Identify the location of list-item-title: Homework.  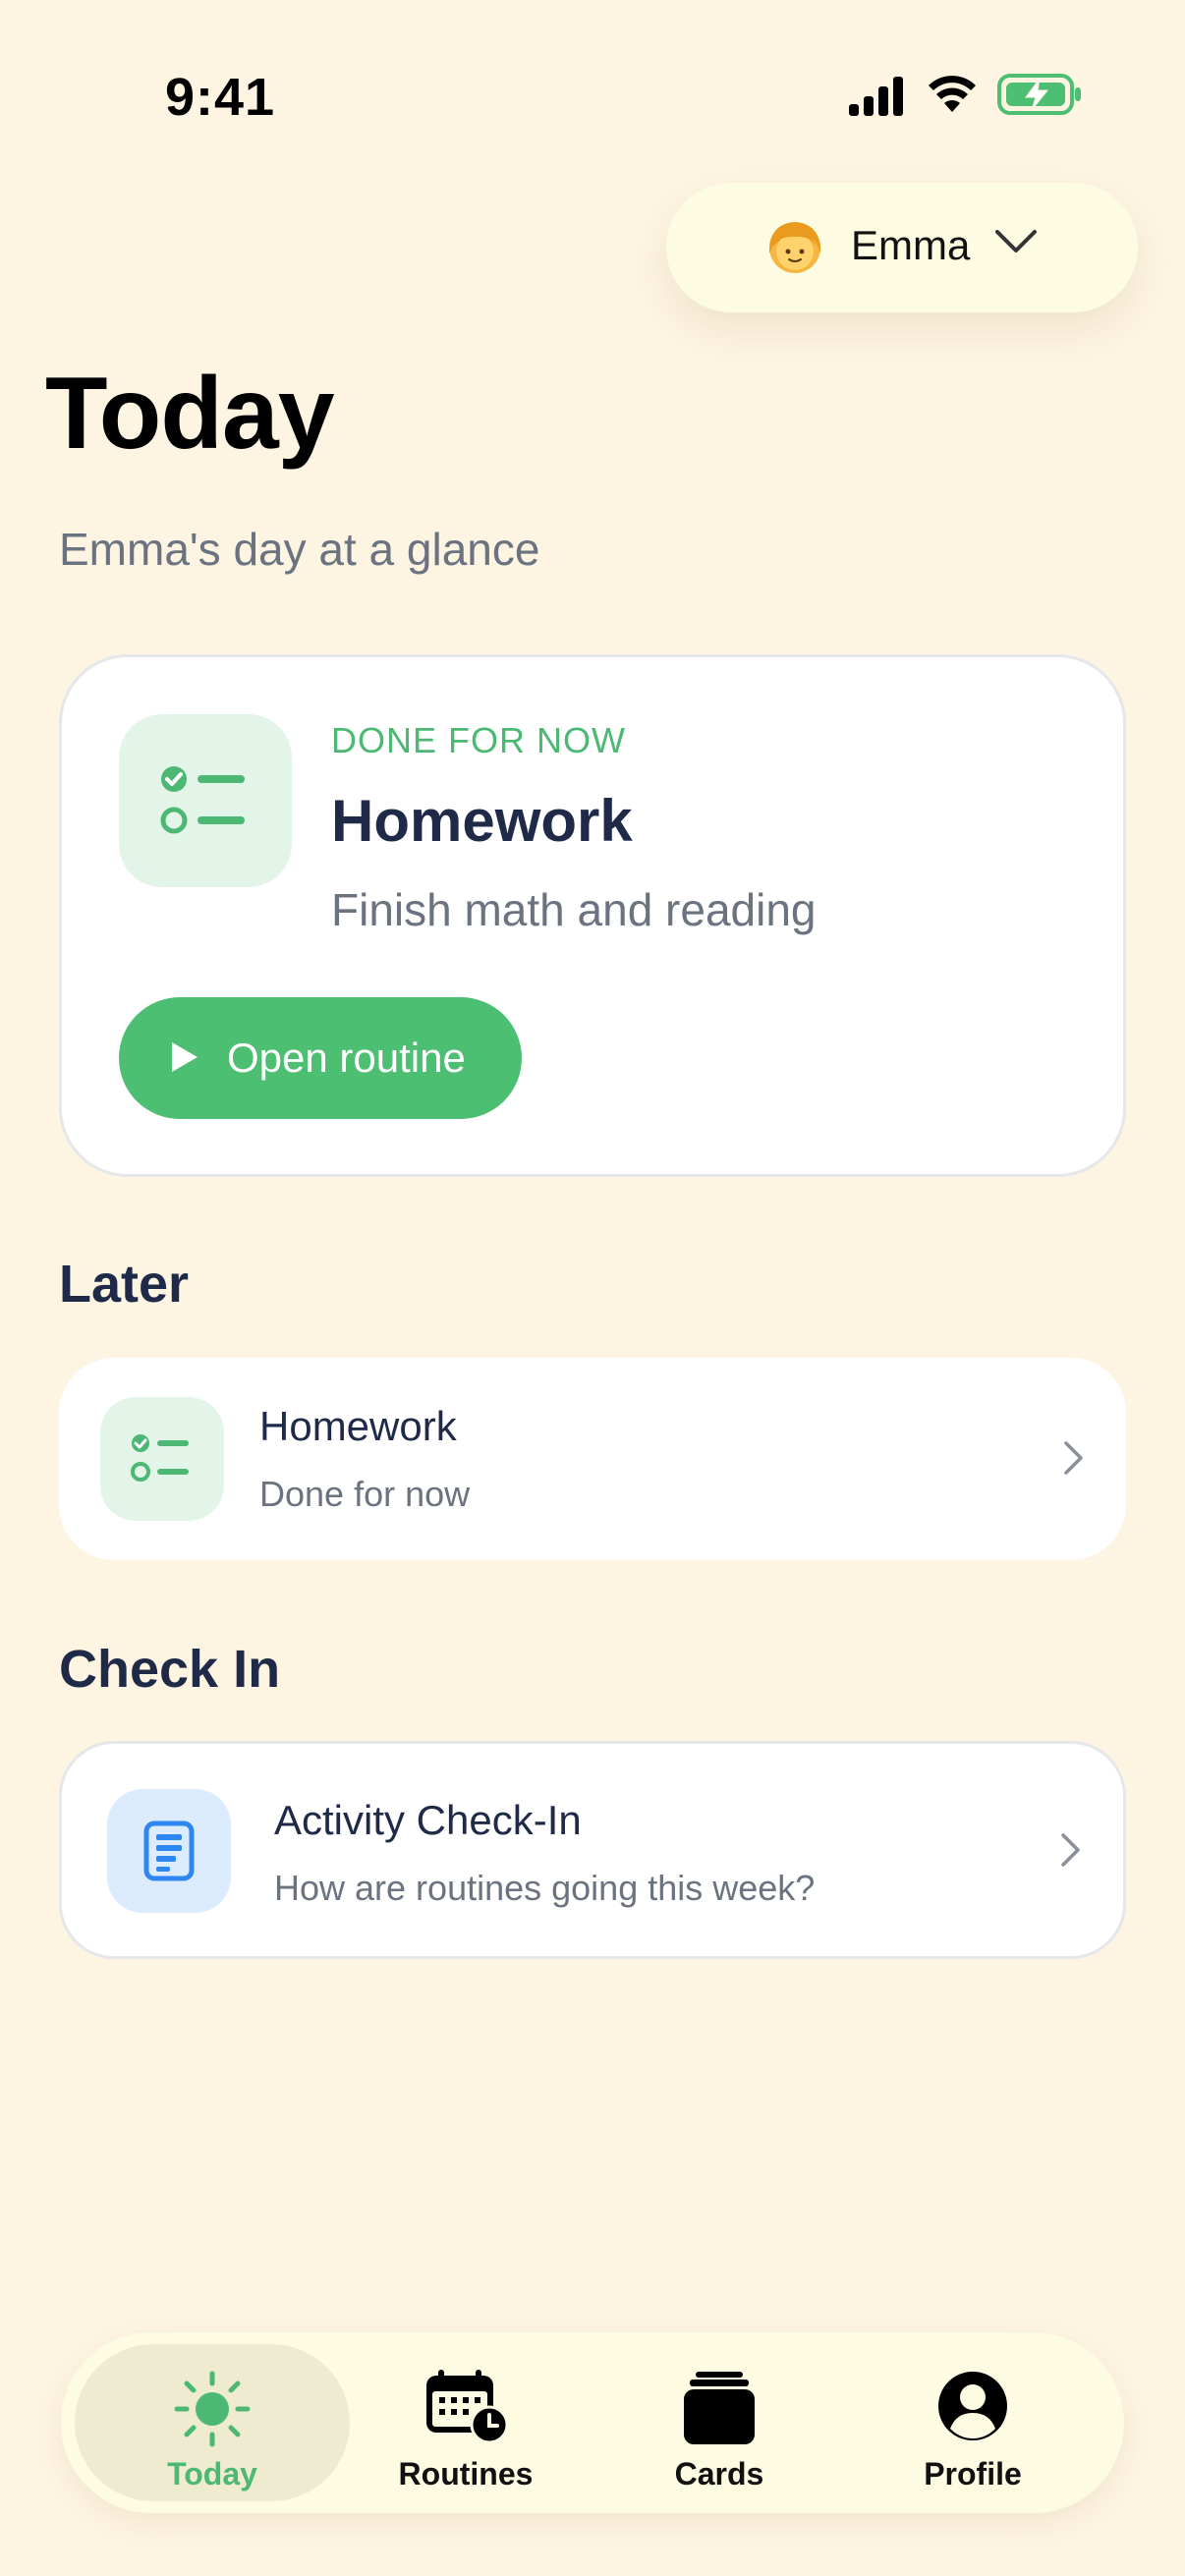
(358, 1426).